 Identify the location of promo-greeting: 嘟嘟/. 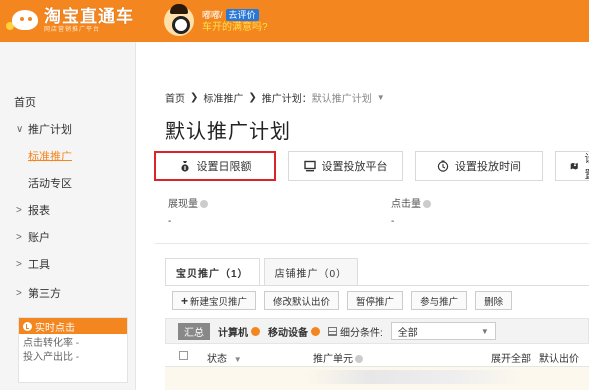
(212, 14).